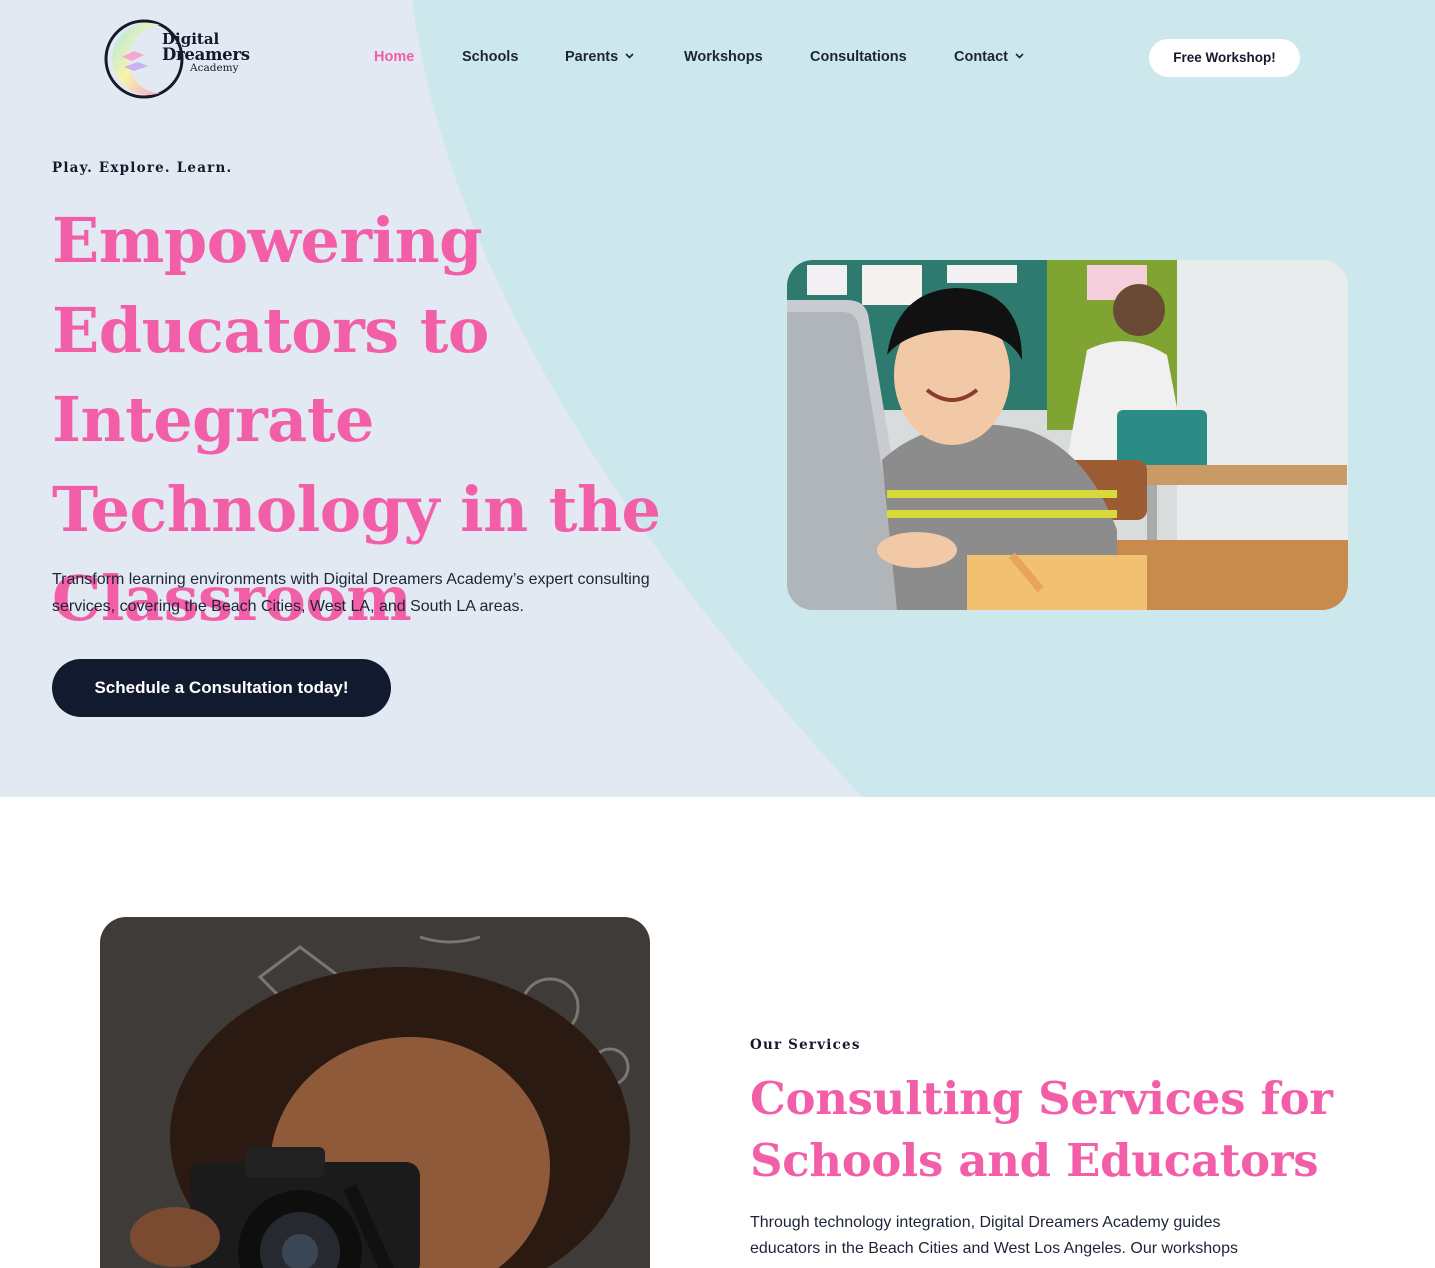  I want to click on services-eyebrow: Our Services, so click(805, 1045).